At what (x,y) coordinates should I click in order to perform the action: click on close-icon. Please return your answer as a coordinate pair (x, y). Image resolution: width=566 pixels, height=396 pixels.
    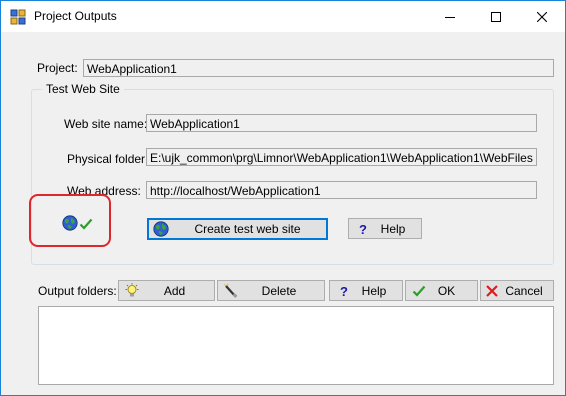
    Looking at the image, I should click on (542, 16).